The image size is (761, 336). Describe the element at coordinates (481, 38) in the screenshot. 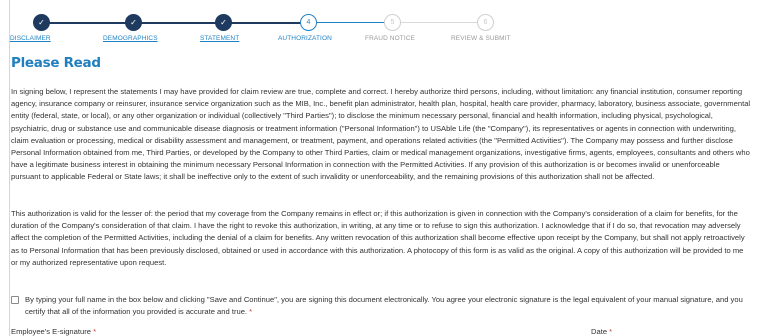

I see `step-review-submit-label: REVIEW & SUBMIT` at that location.